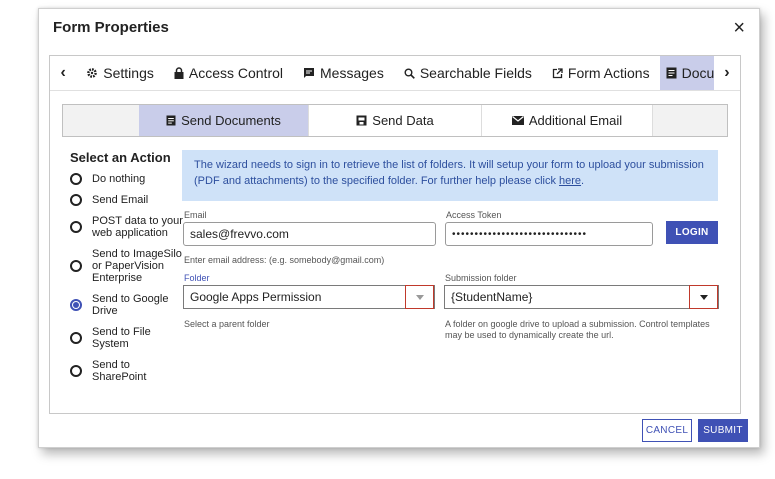 This screenshot has height=479, width=775. I want to click on access-token-label: Access Token, so click(474, 215).